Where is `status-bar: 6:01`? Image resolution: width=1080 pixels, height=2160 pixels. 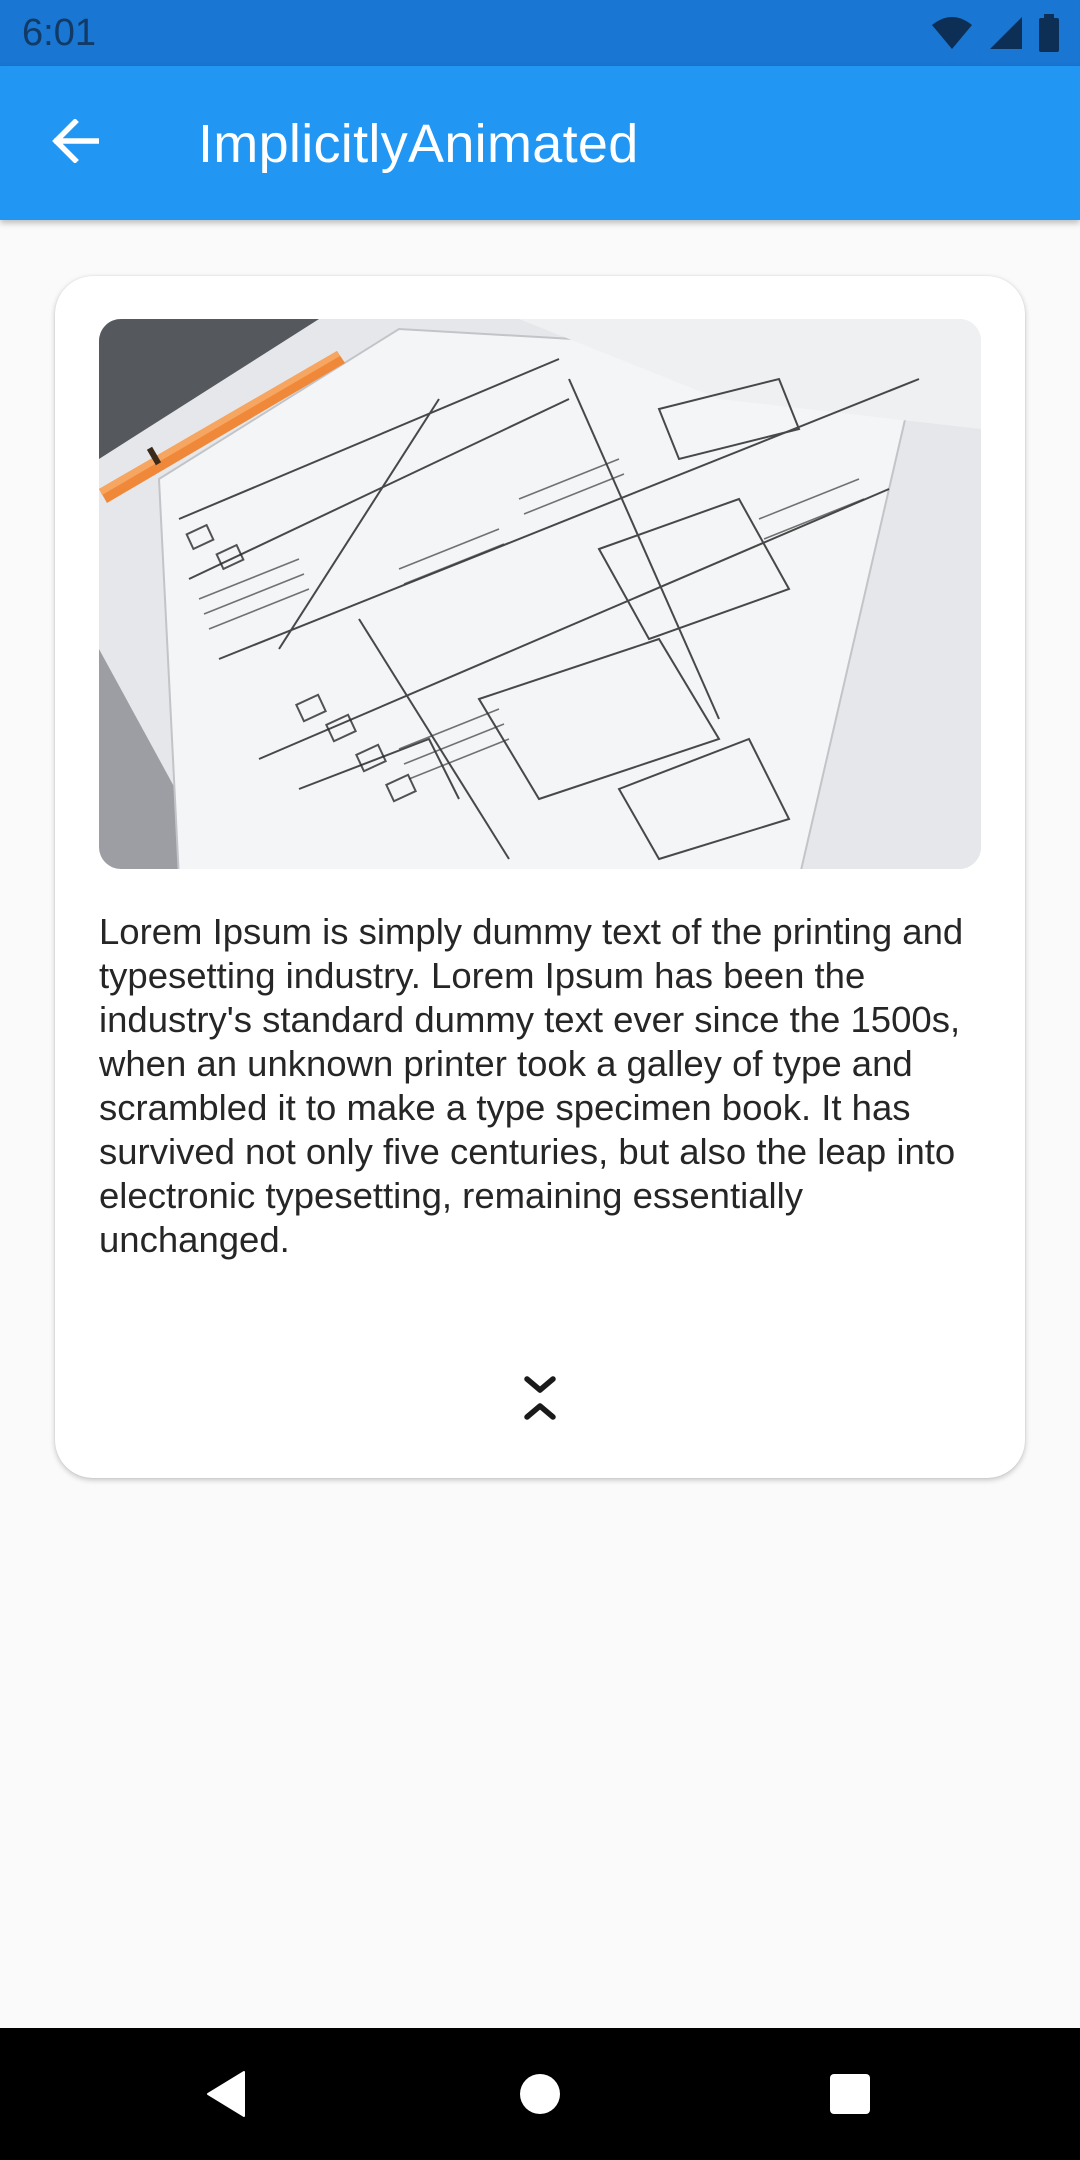 status-bar: 6:01 is located at coordinates (540, 33).